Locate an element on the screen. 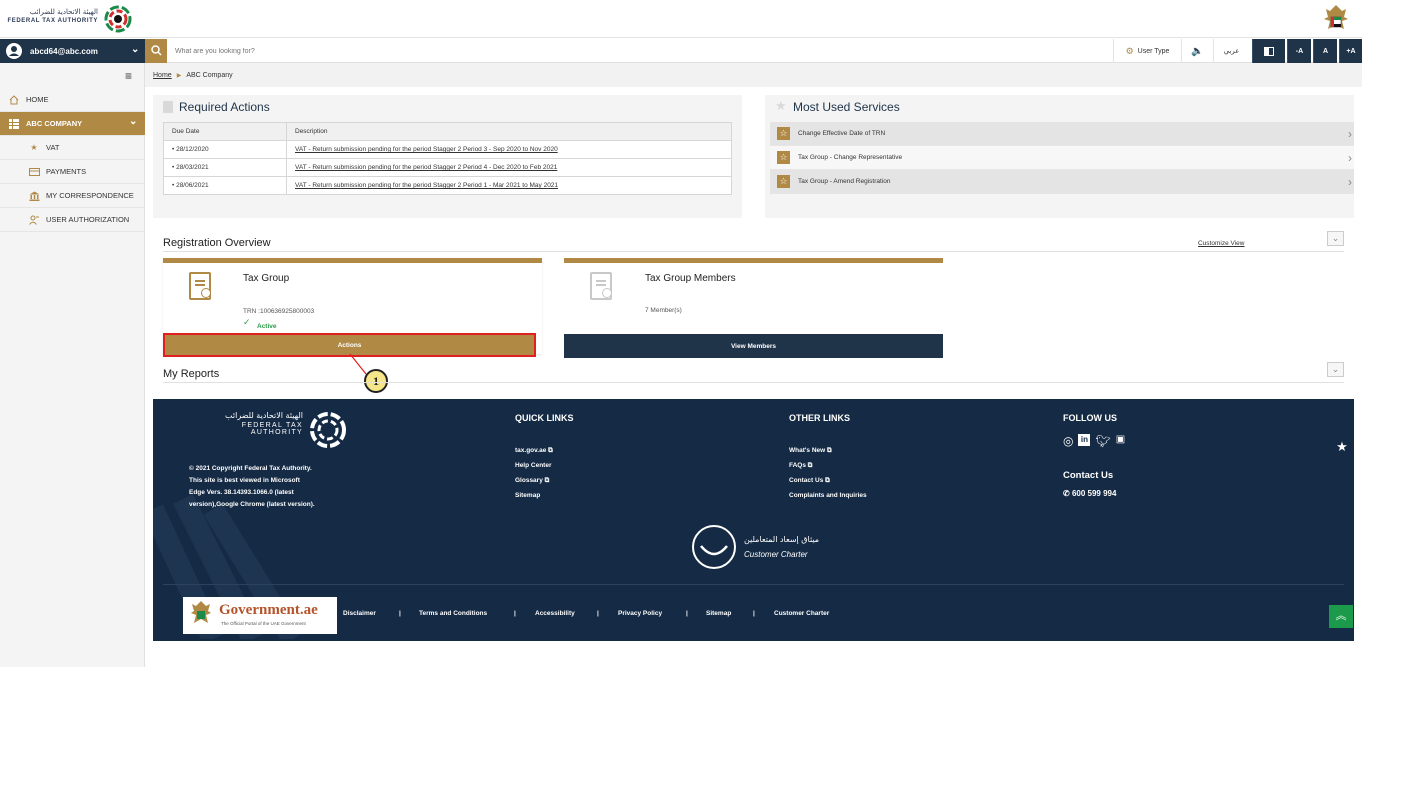 The height and width of the screenshot is (801, 1414). other-links-title: OTHER LINKS is located at coordinates (820, 418).